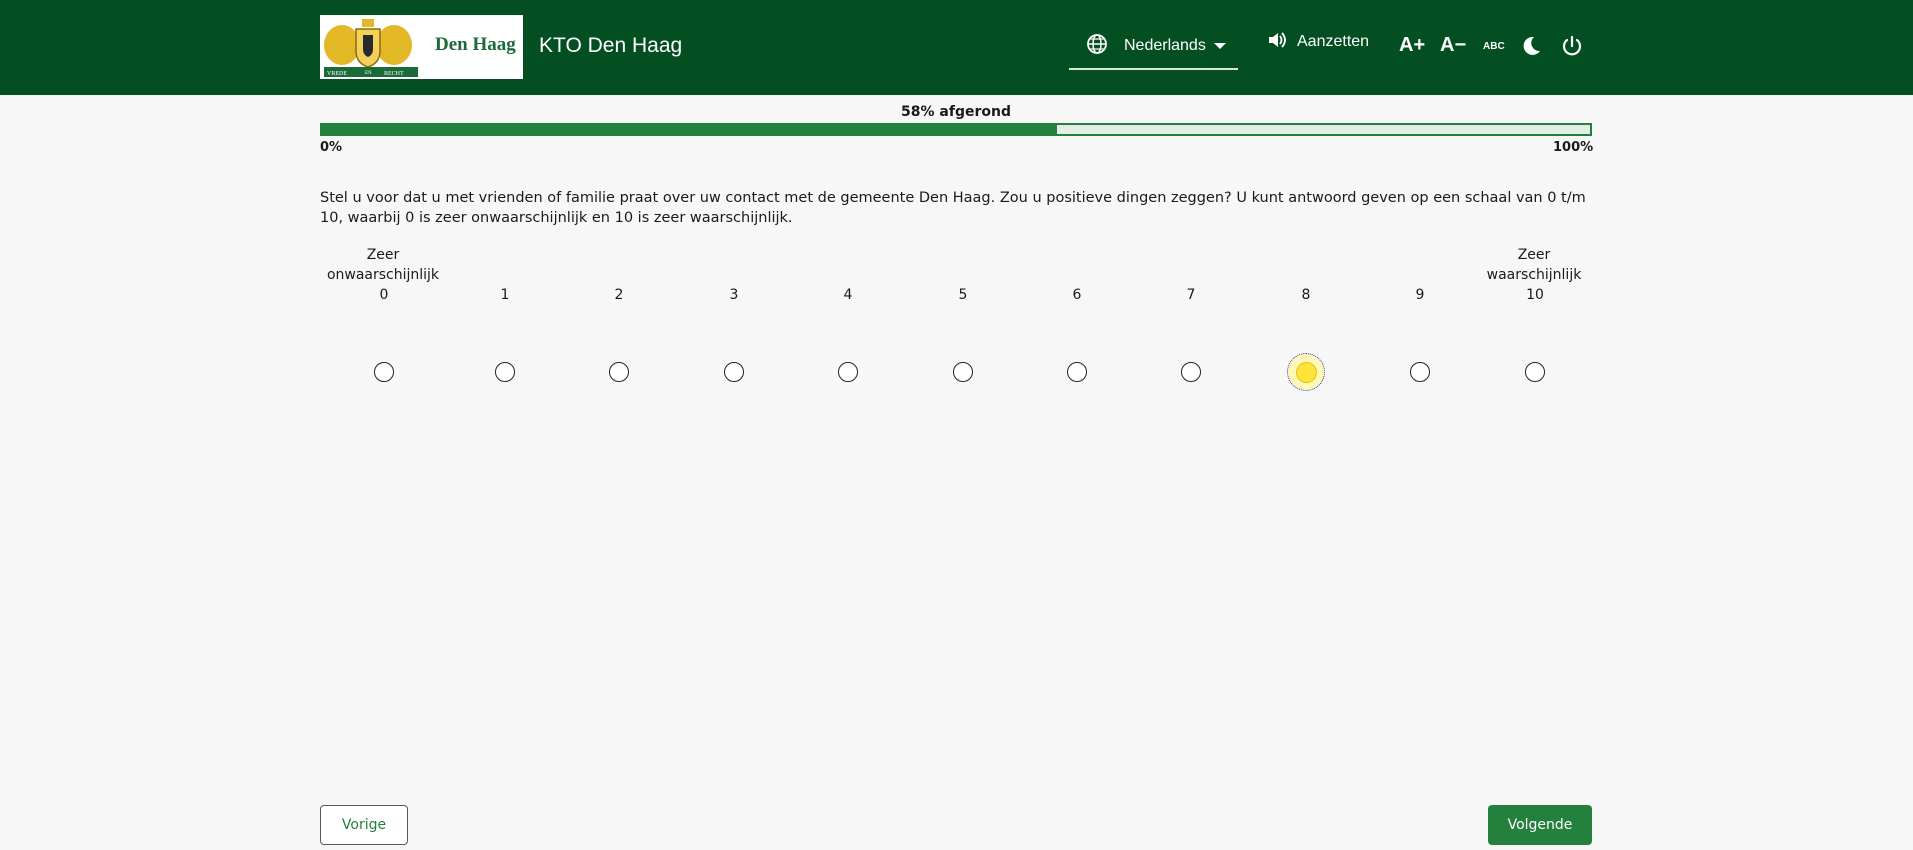 The height and width of the screenshot is (850, 1913). What do you see at coordinates (848, 295) in the screenshot?
I see `scale-value-label: 4` at bounding box center [848, 295].